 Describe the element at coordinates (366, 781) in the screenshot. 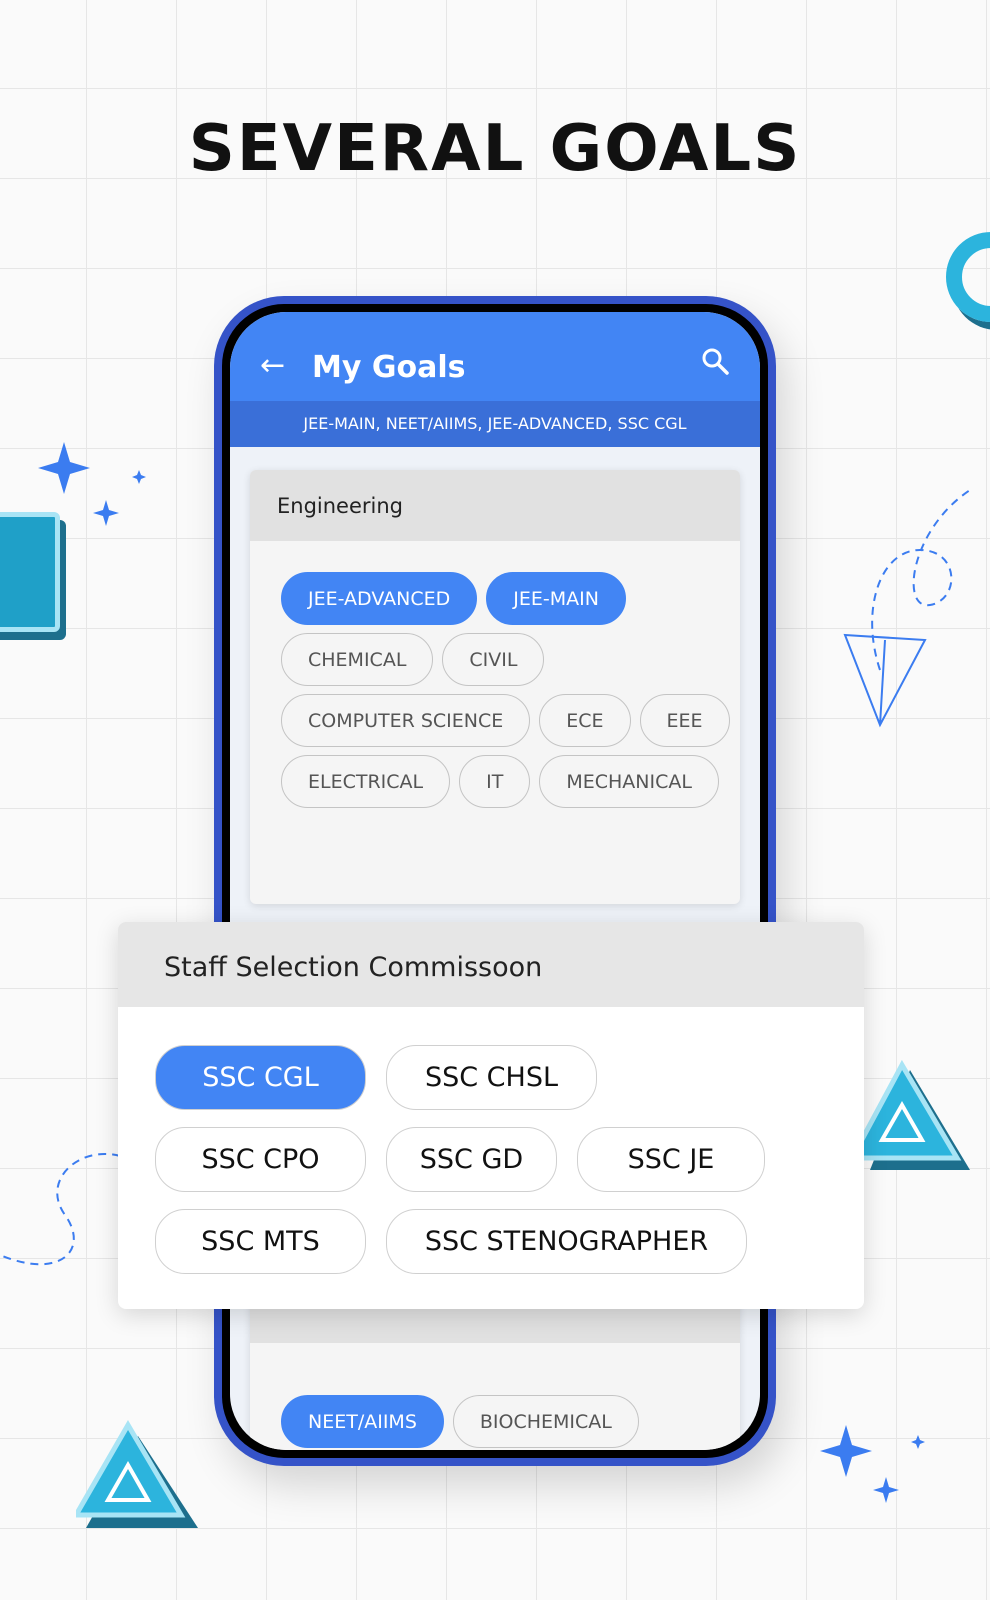

I see `goal-chip: ELECTRICAL` at that location.